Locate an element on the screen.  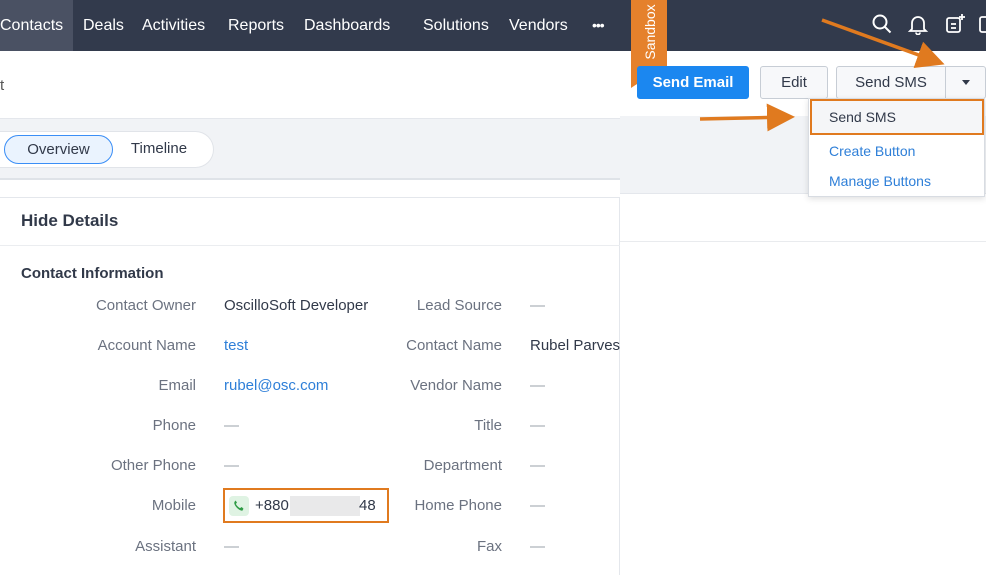
menu-item-create-button: Create Button is located at coordinates (872, 151).